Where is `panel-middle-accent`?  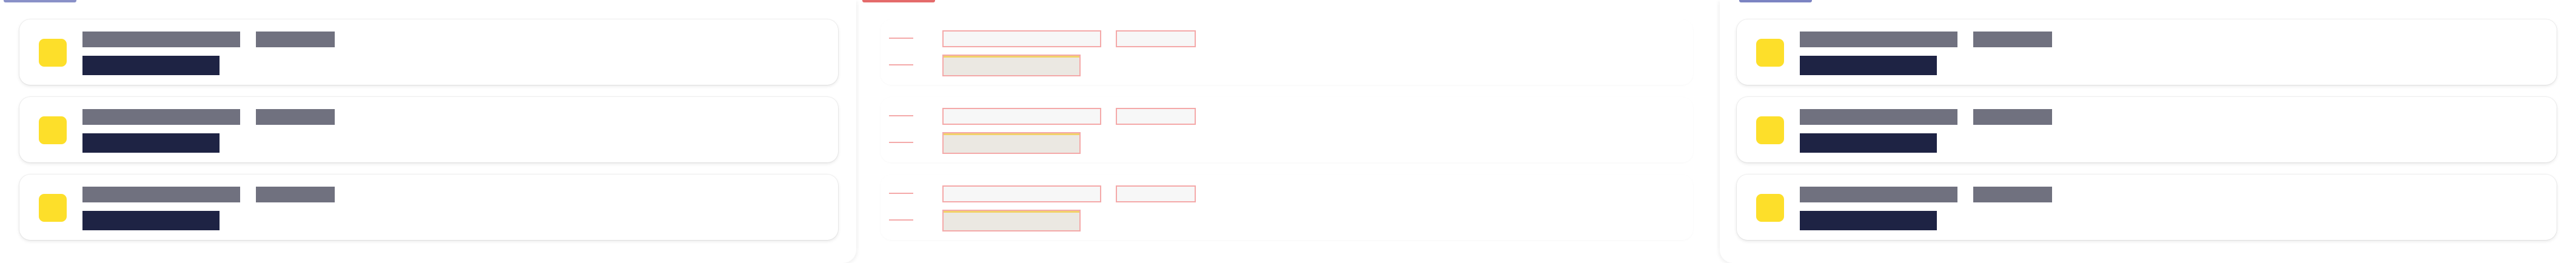 panel-middle-accent is located at coordinates (898, 1).